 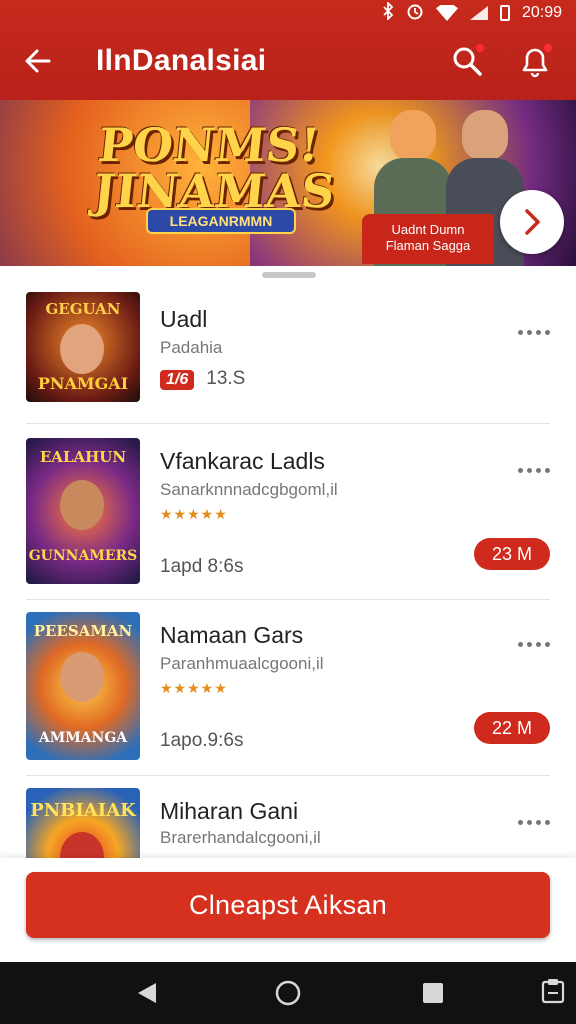 I want to click on bluetooth-icon, so click(x=388, y=12).